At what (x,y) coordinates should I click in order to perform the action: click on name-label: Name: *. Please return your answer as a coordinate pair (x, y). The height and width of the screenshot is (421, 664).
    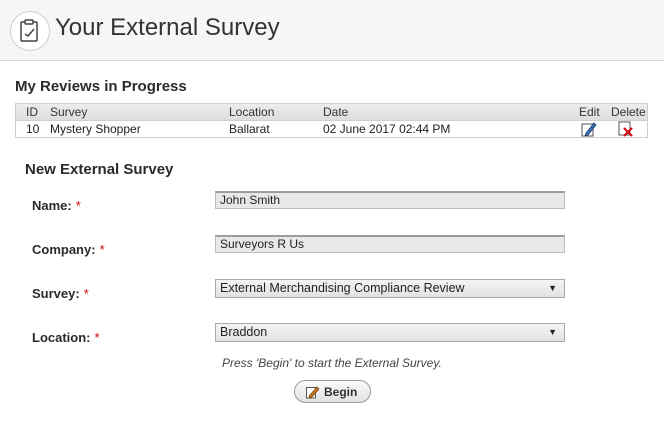
    Looking at the image, I should click on (56, 205).